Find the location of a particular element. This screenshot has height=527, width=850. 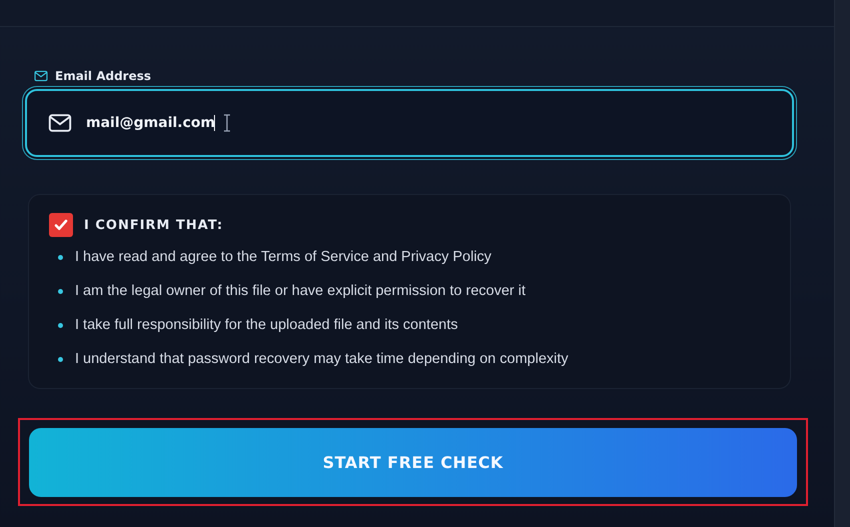

email-input: mail@gmail.com is located at coordinates (150, 123).